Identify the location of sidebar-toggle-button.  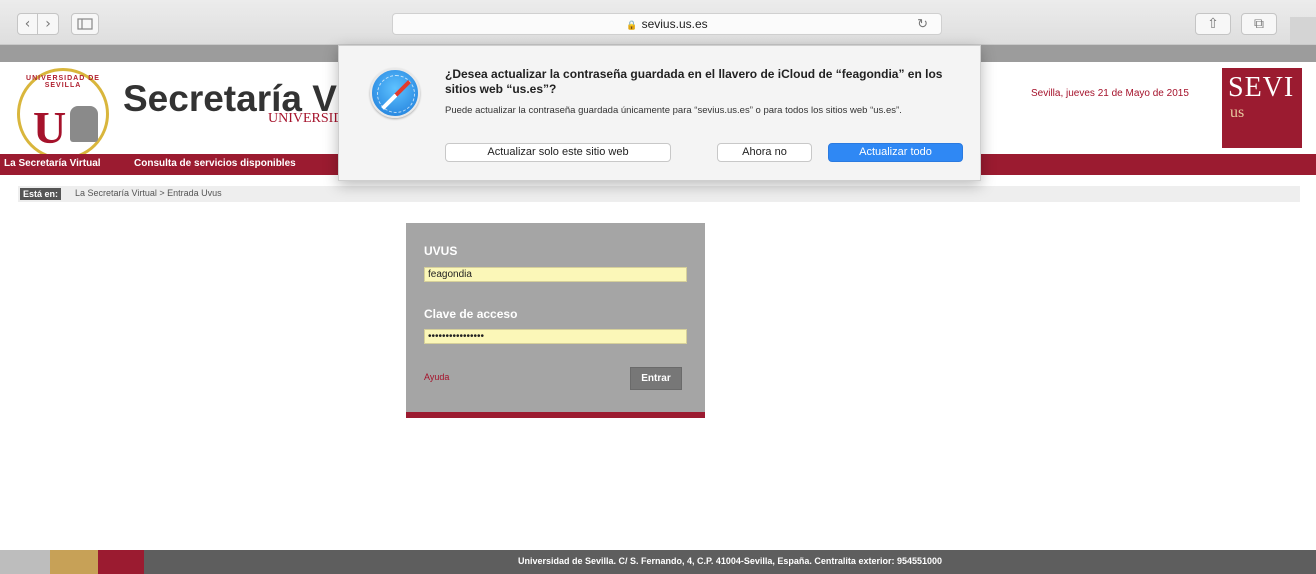
(85, 24).